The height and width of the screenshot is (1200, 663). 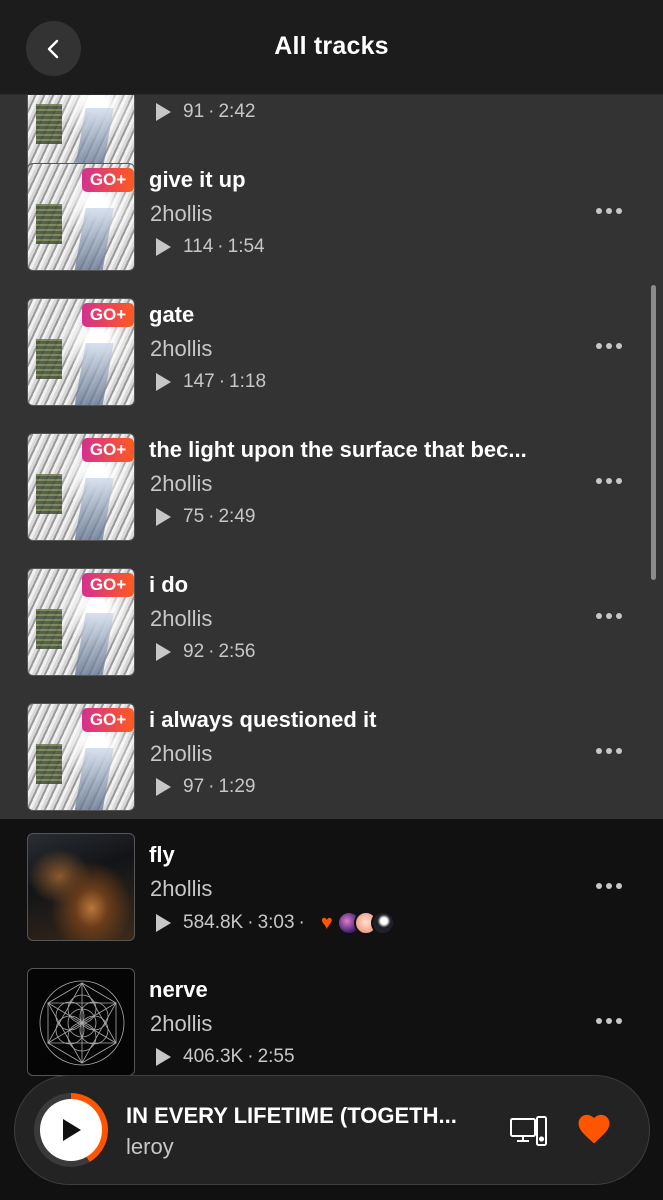 What do you see at coordinates (594, 1128) in the screenshot?
I see `like-heart-icon` at bounding box center [594, 1128].